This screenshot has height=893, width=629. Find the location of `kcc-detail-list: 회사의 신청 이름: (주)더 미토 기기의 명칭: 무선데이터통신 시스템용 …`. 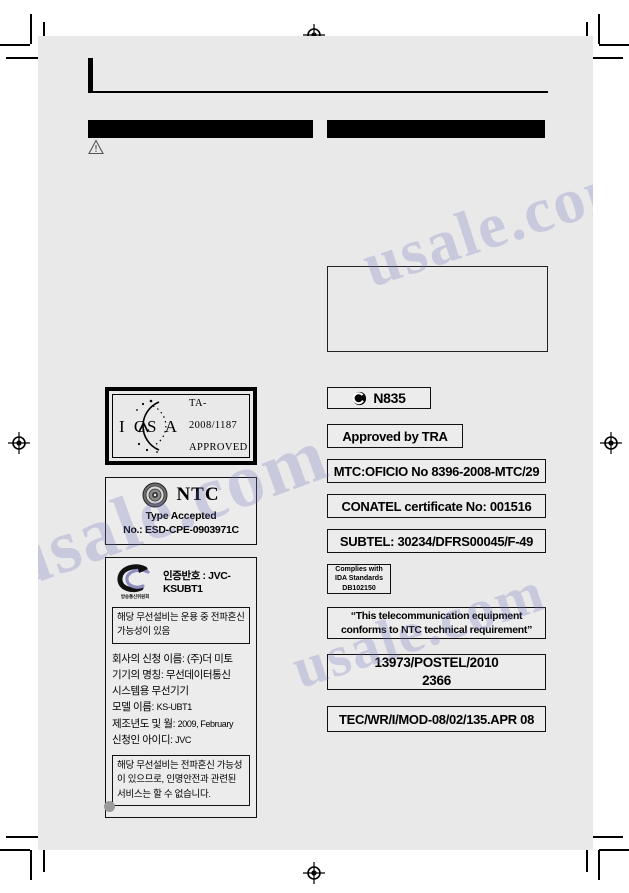

kcc-detail-list: 회사의 신청 이름: (주)더 미토 기기의 명칭: 무선데이터통신 시스템용 … is located at coordinates (181, 700).